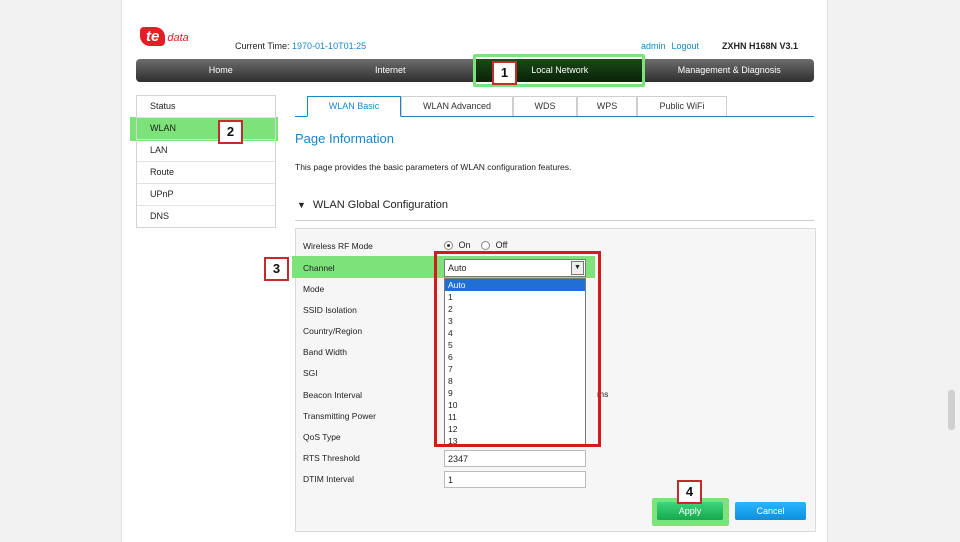 This screenshot has height=542, width=960. Describe the element at coordinates (554, 210) in the screenshot. I see `section-header: ▼ WLAN Global Configuration` at that location.